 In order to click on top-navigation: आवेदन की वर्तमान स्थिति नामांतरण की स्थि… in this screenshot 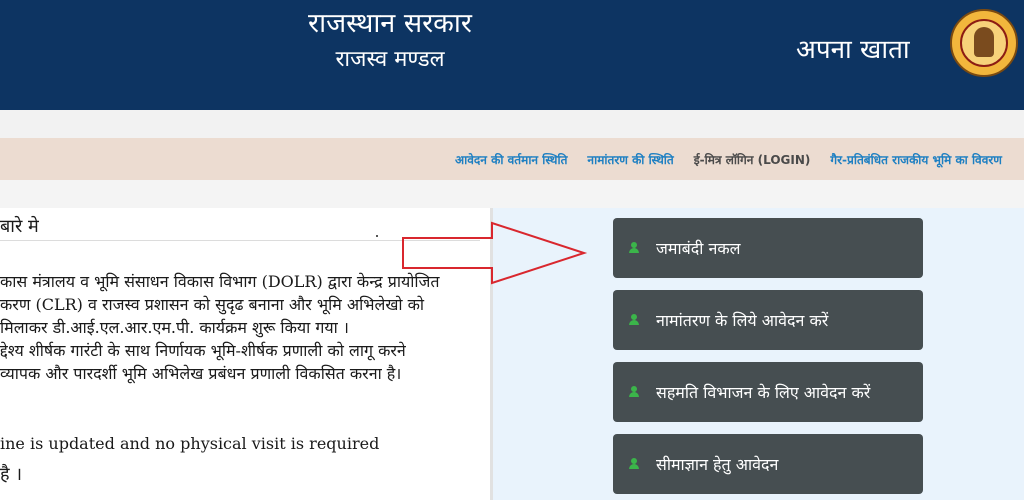, I will do `click(512, 159)`.